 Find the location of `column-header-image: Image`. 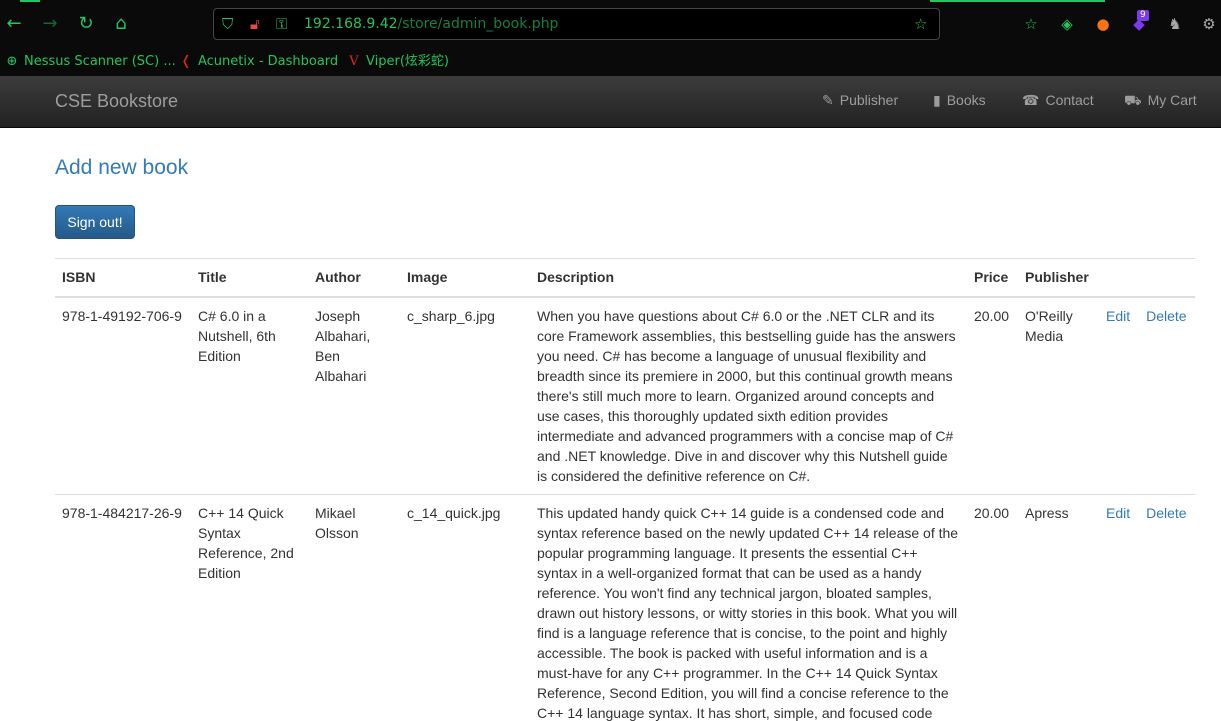

column-header-image: Image is located at coordinates (465, 278).